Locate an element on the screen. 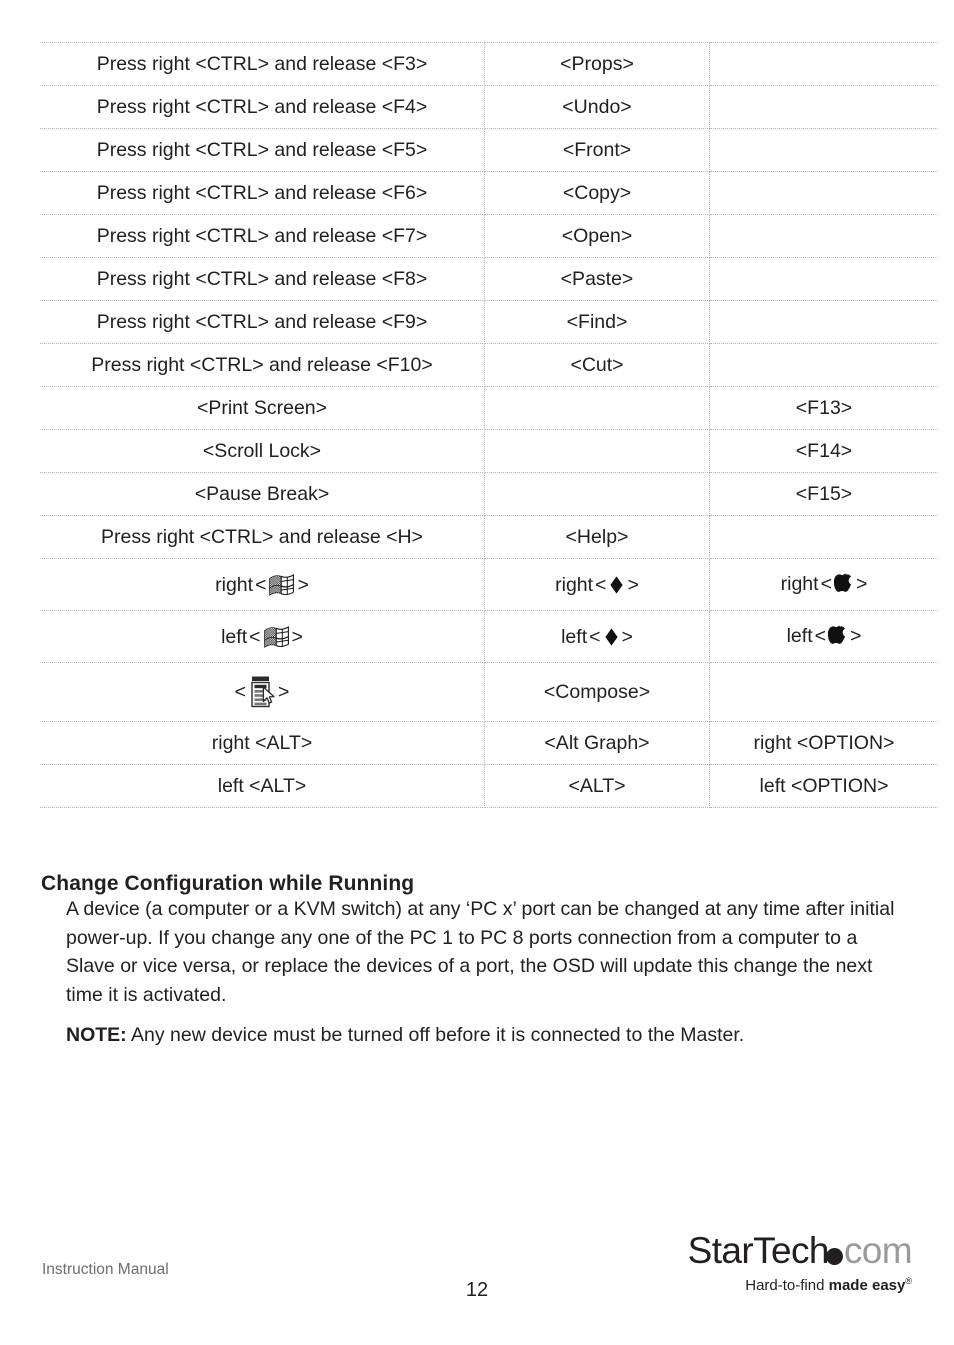  table-row: right <ALT> <Alt Graph> right <OPTION> is located at coordinates (489, 743).